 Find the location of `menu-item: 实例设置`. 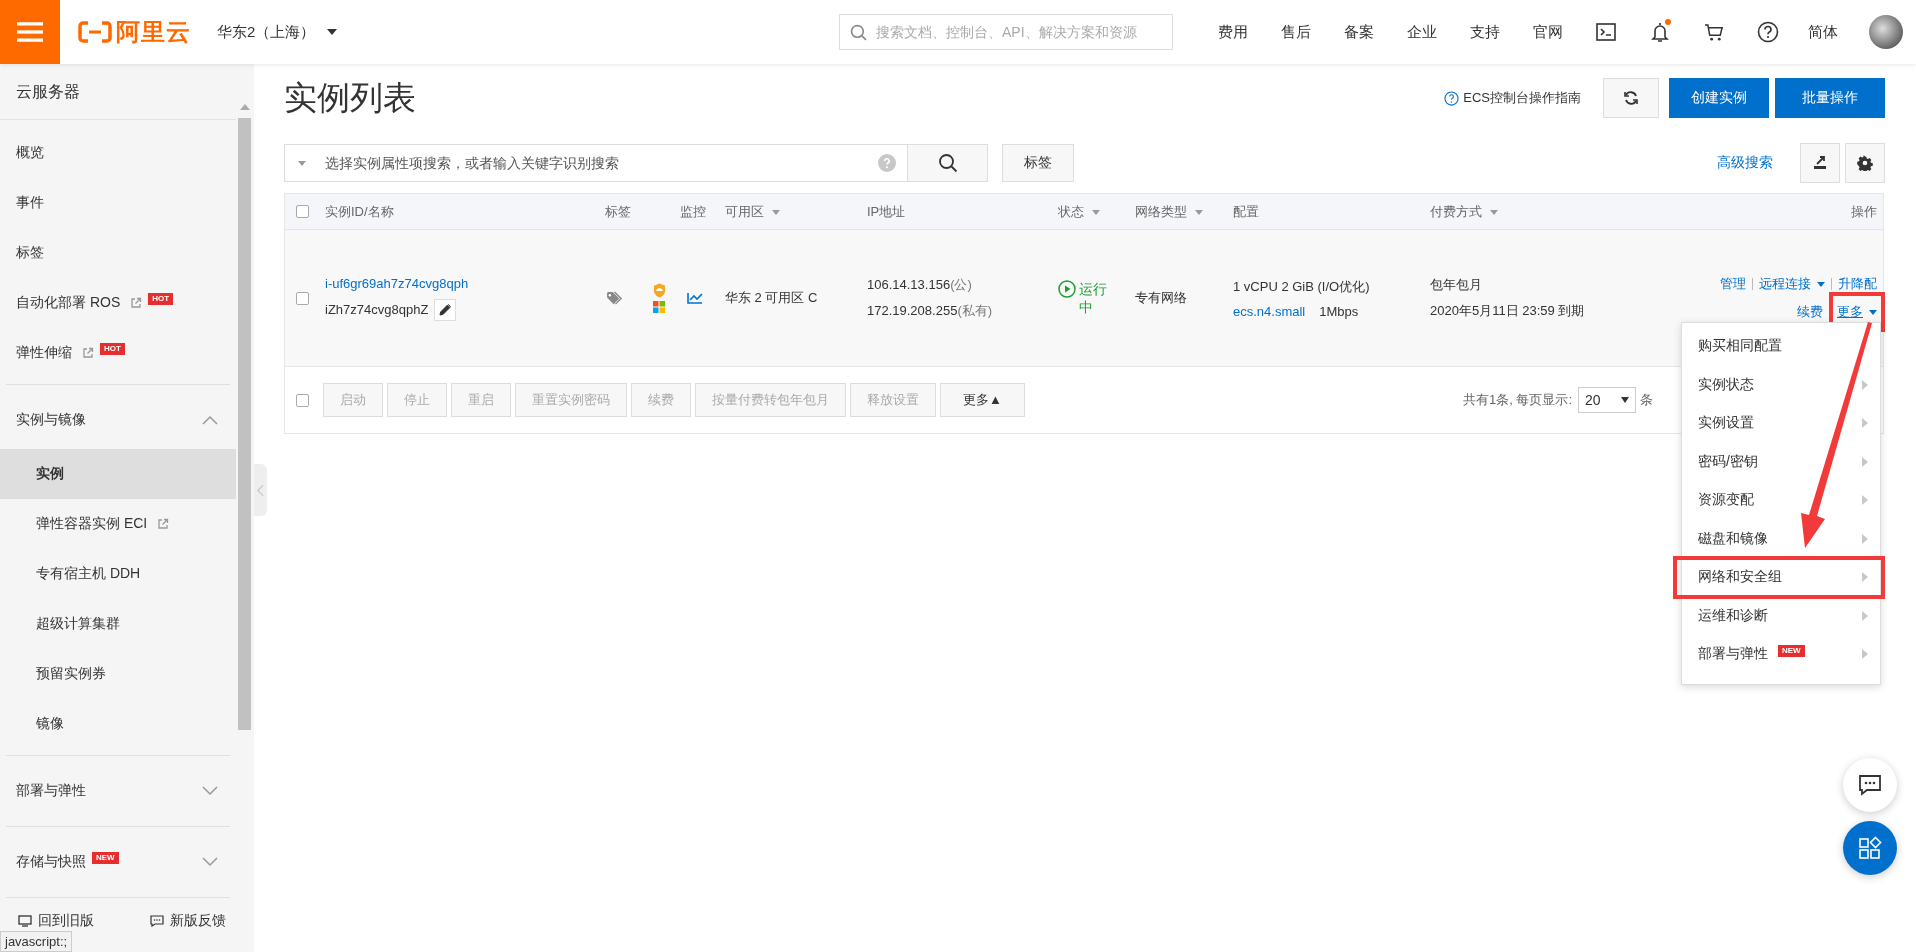

menu-item: 实例设置 is located at coordinates (1781, 423).